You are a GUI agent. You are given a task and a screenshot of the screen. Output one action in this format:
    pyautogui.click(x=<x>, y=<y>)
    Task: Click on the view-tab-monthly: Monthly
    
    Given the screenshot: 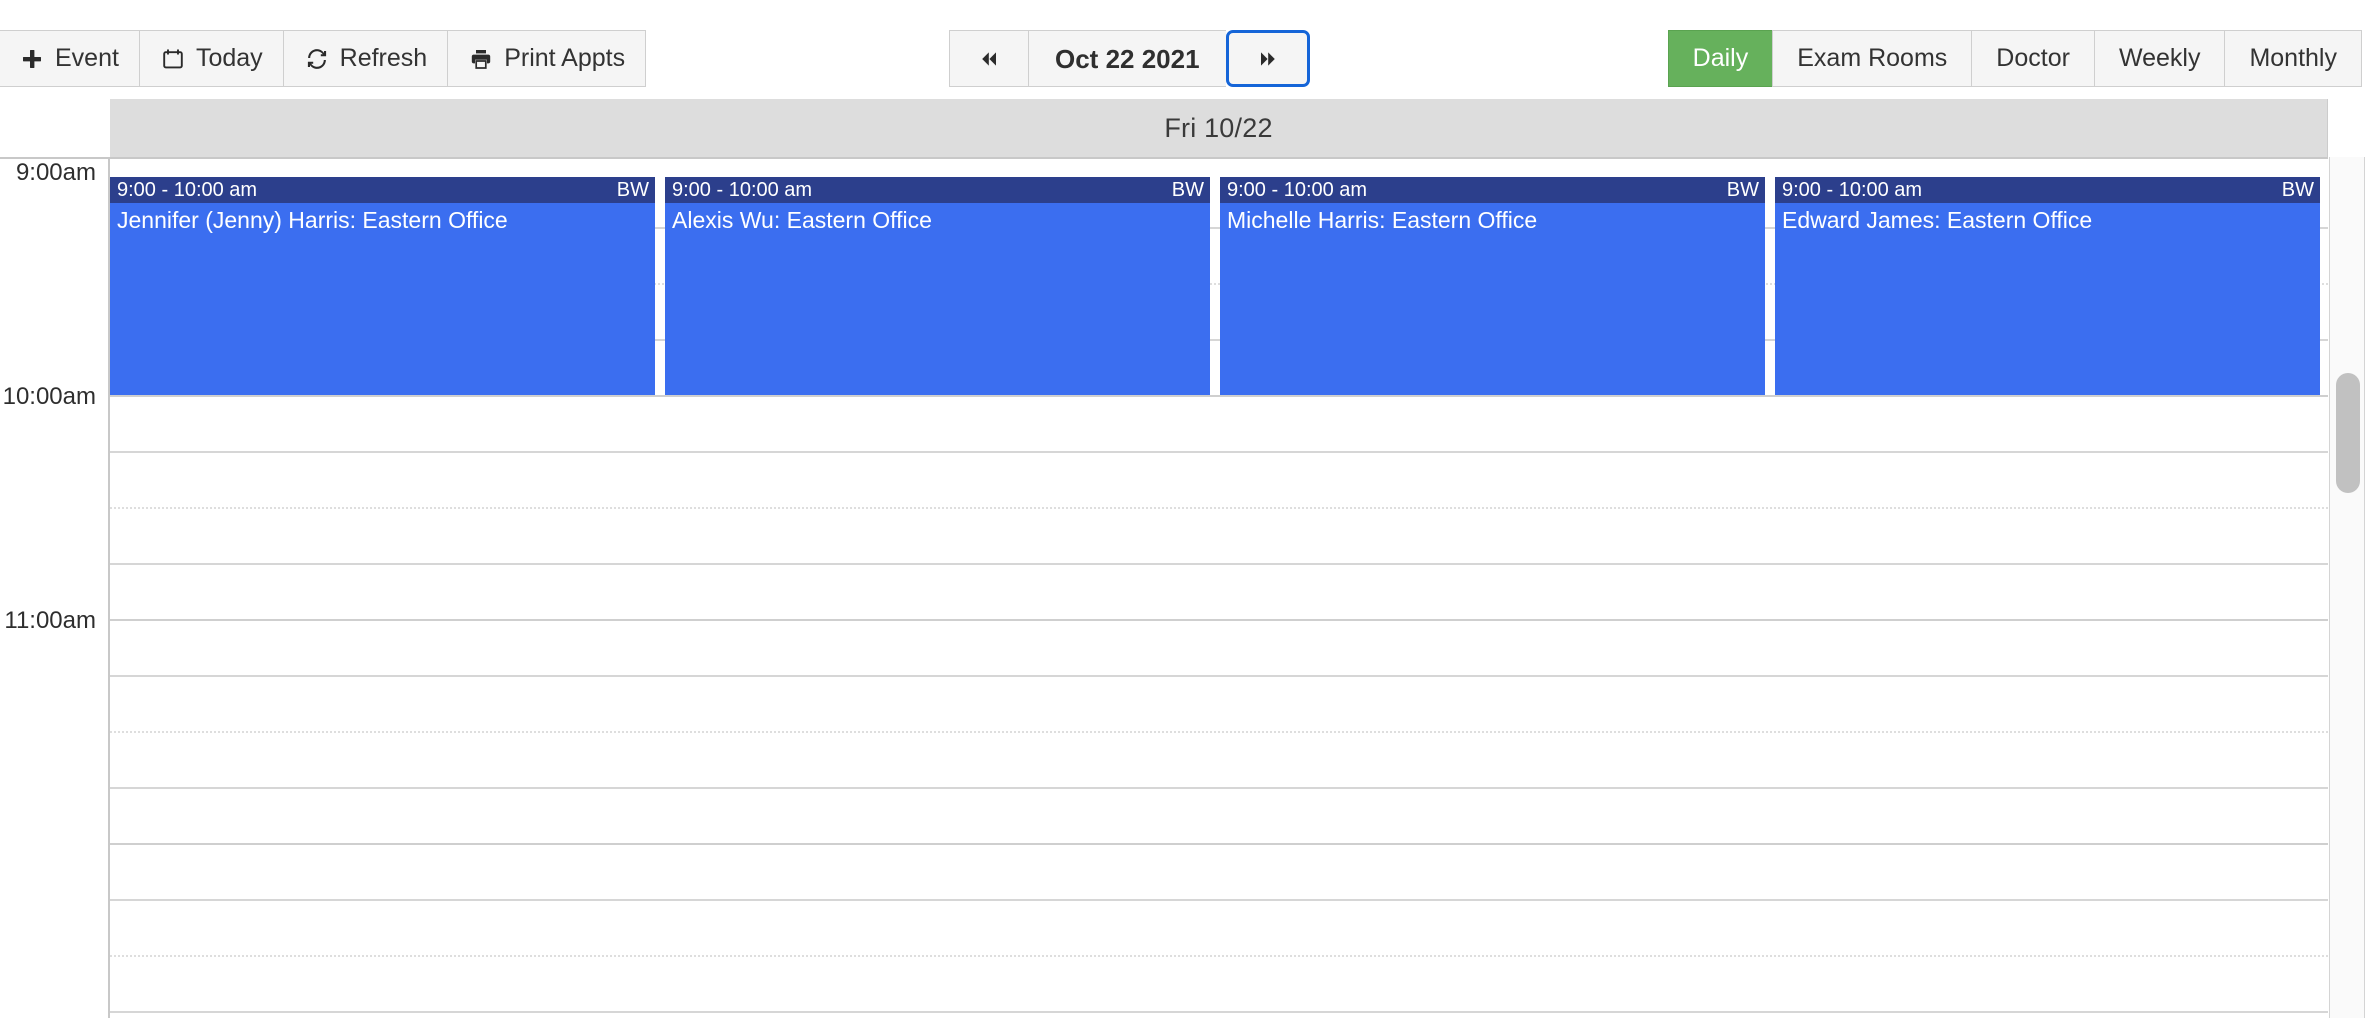 What is the action you would take?
    pyautogui.click(x=2293, y=58)
    